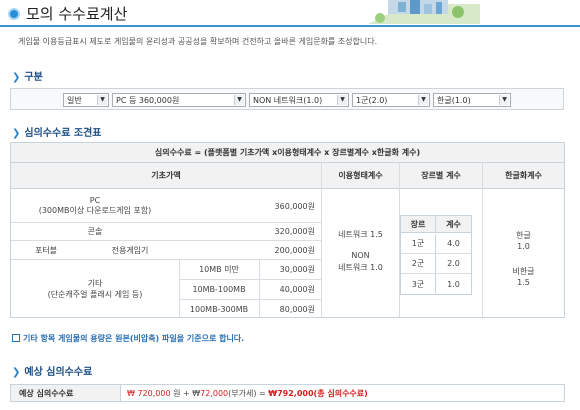 This screenshot has height=410, width=580. I want to click on section-fee-table-title: ❯ 심의수수료 조견표, so click(57, 133).